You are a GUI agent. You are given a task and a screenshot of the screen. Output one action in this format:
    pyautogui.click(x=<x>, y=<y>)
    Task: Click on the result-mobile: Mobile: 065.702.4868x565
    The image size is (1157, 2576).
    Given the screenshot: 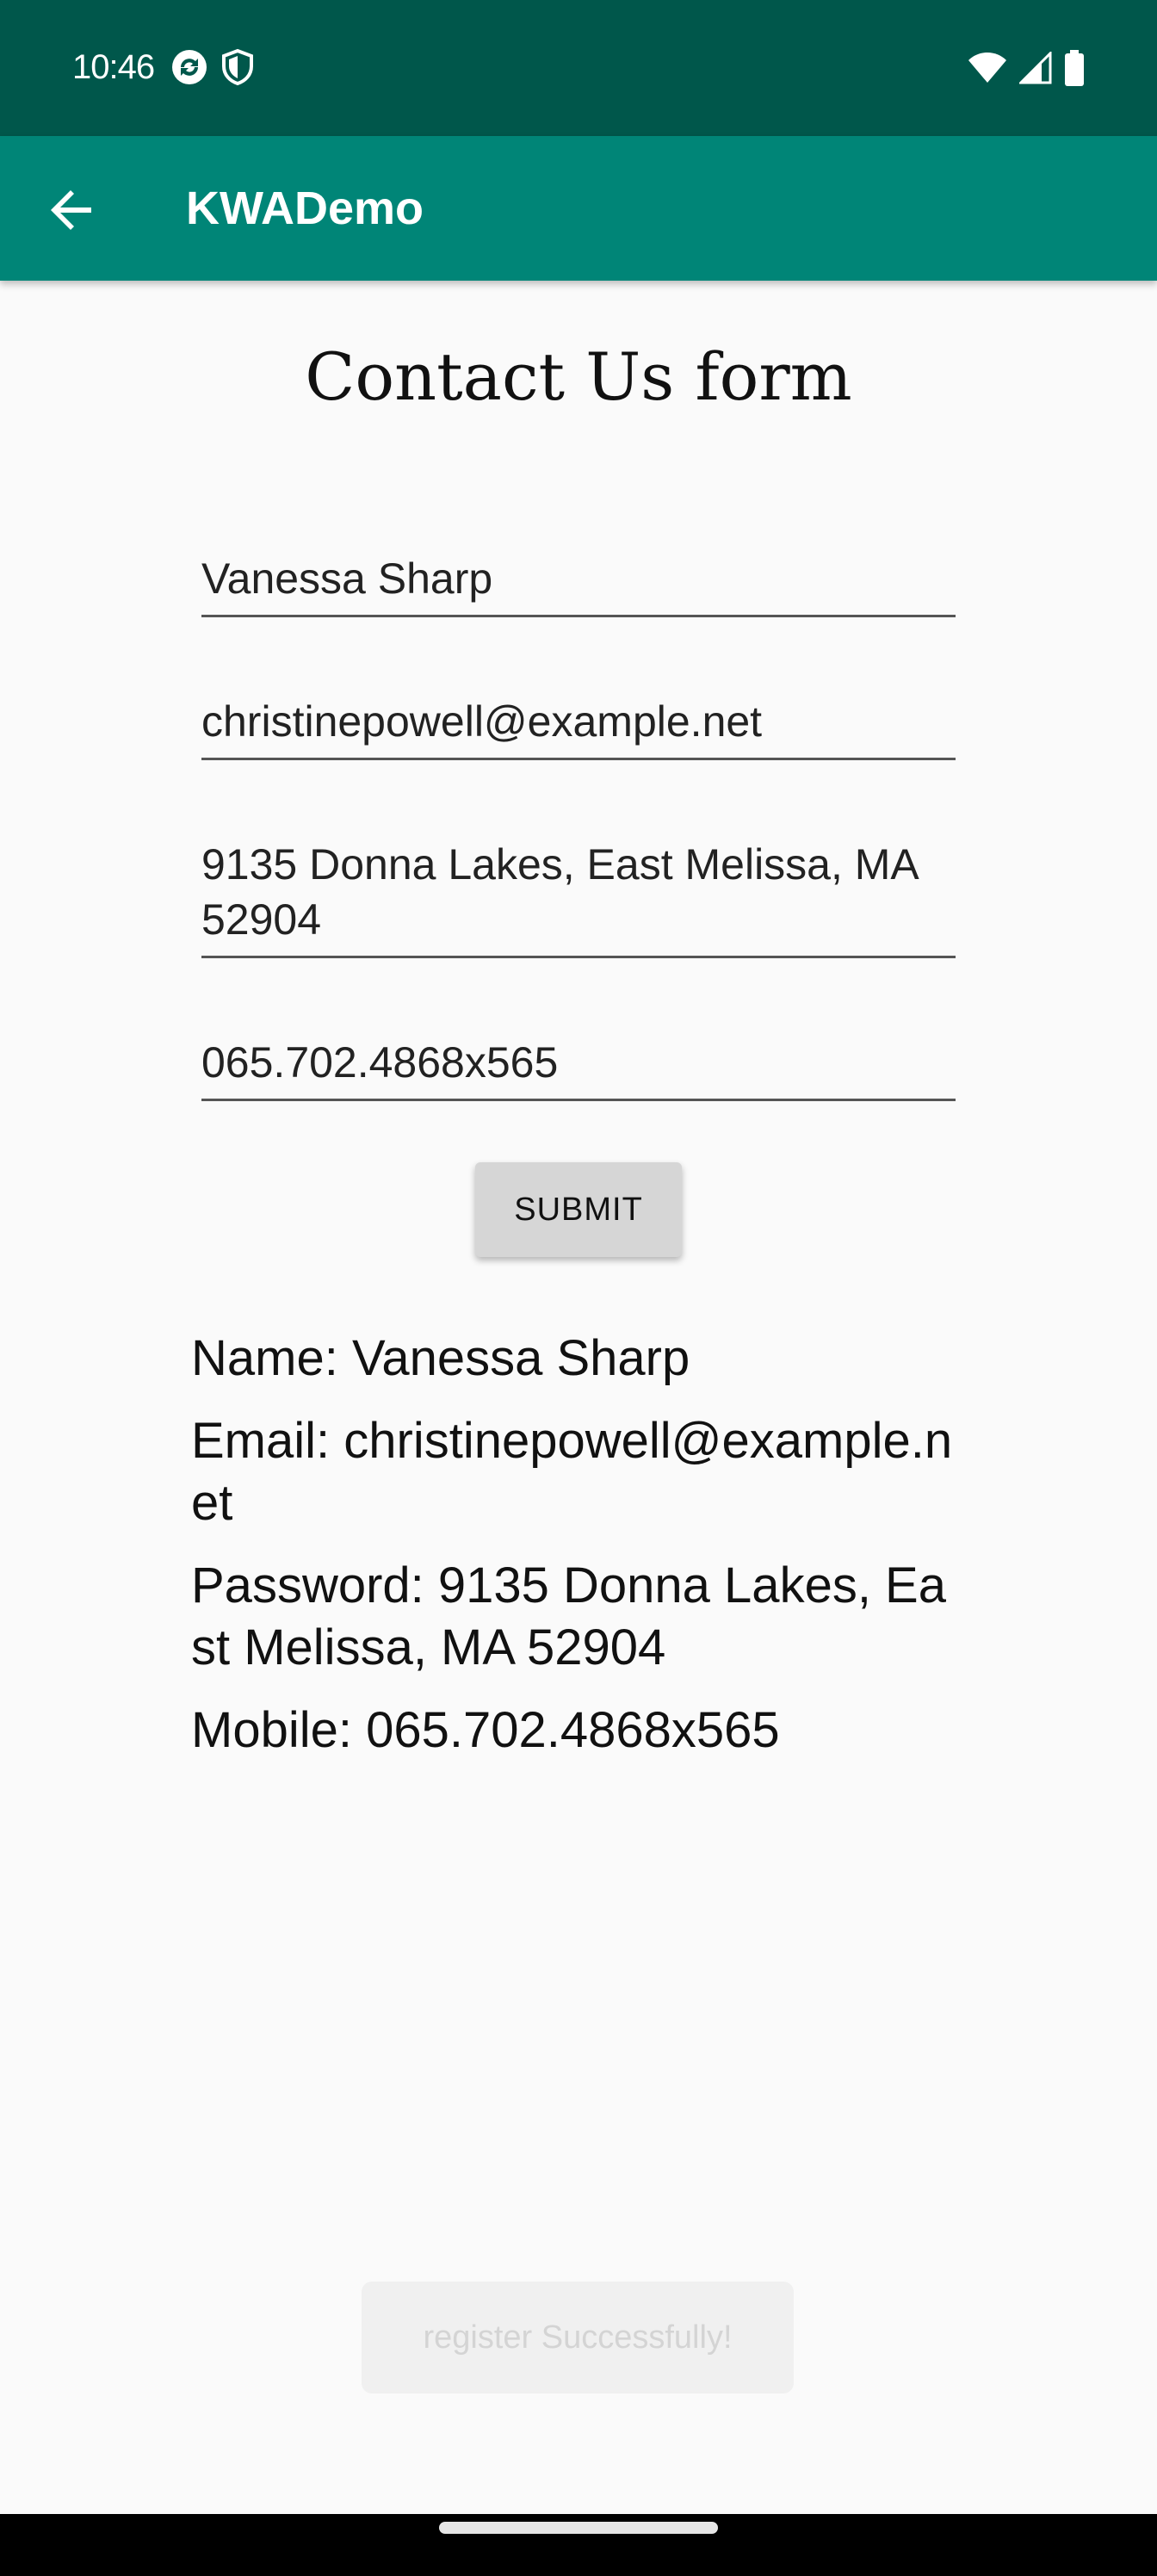 What is the action you would take?
    pyautogui.click(x=486, y=1730)
    